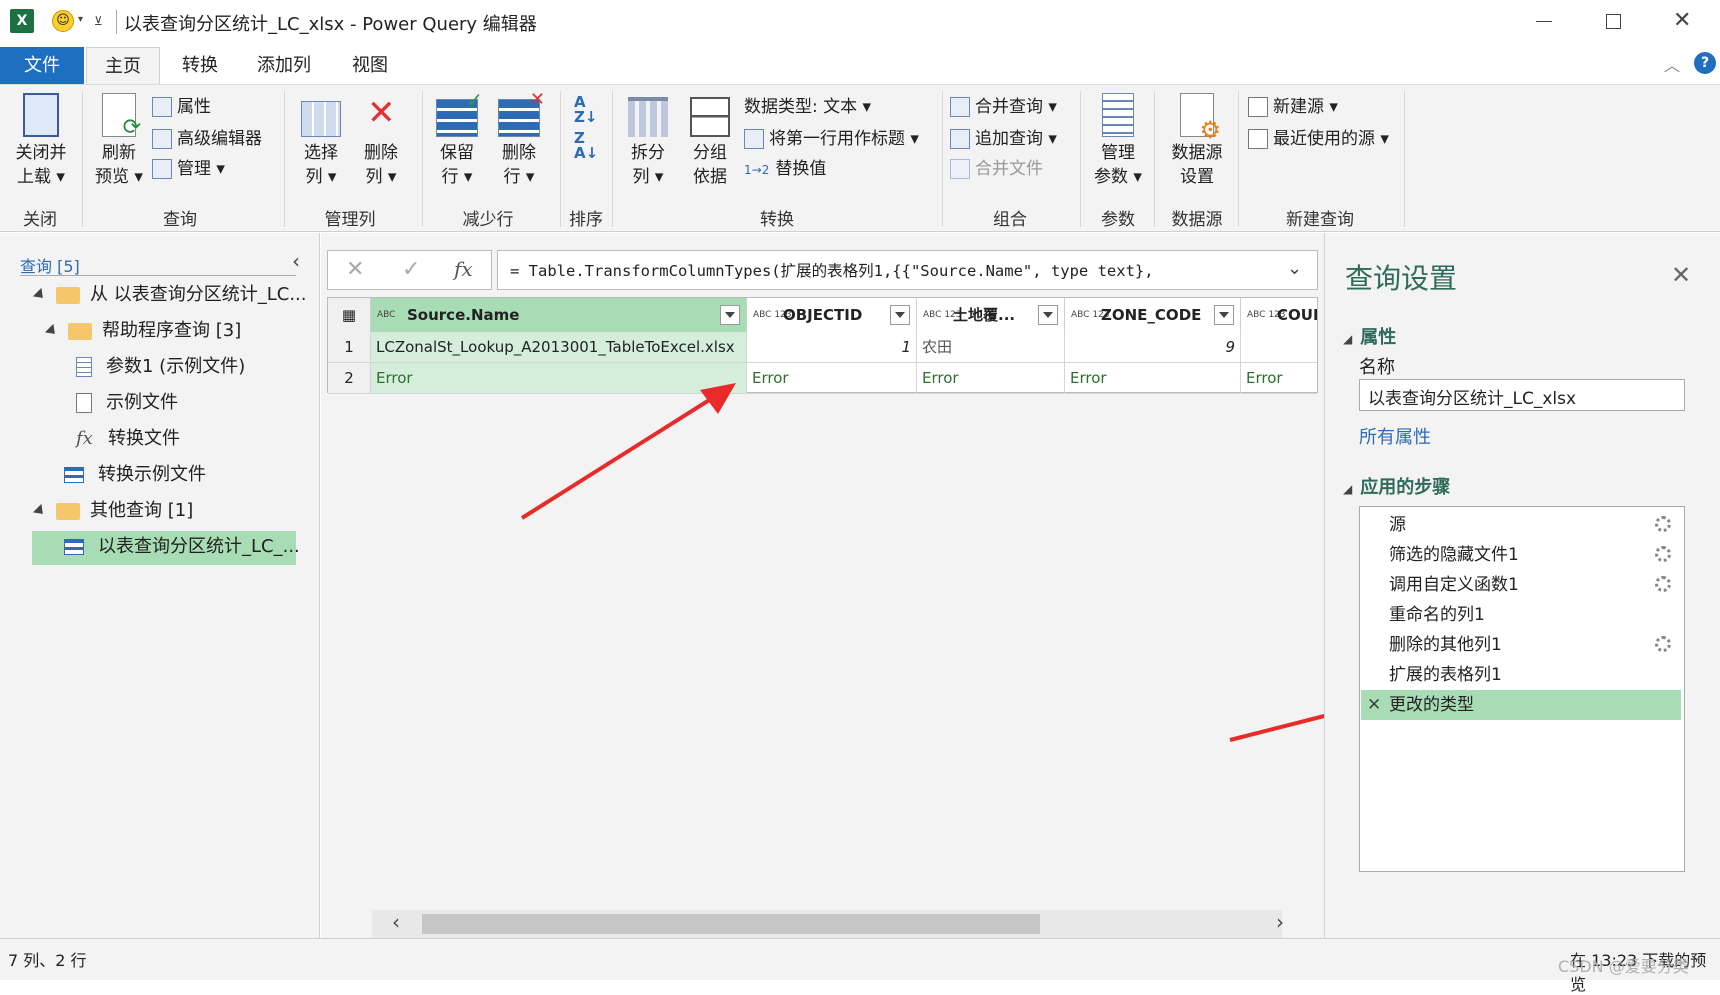 The image size is (1720, 995). What do you see at coordinates (1681, 275) in the screenshot?
I see `close-pane-icon: ✕` at bounding box center [1681, 275].